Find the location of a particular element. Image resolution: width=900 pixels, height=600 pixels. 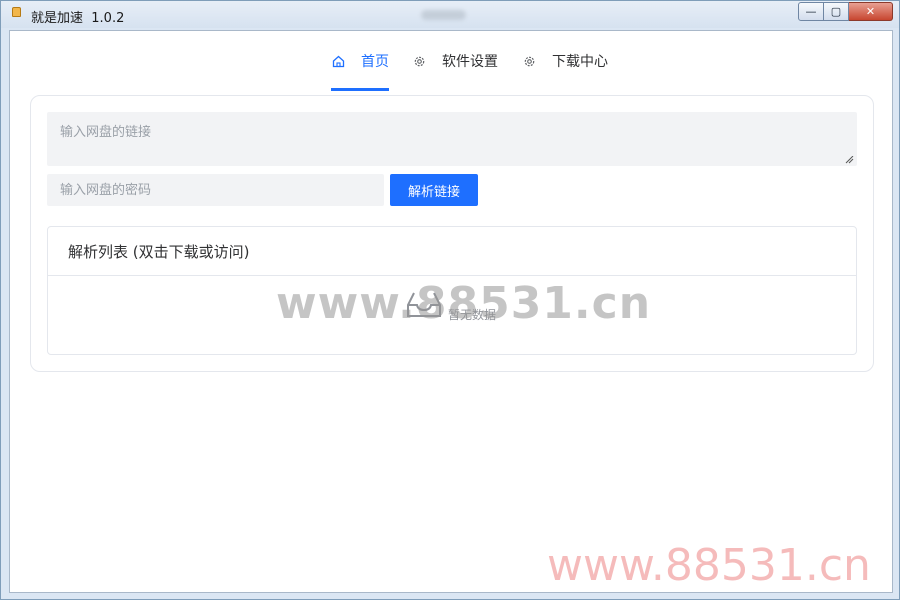

tab-download-label: 下载中心 is located at coordinates (580, 62).